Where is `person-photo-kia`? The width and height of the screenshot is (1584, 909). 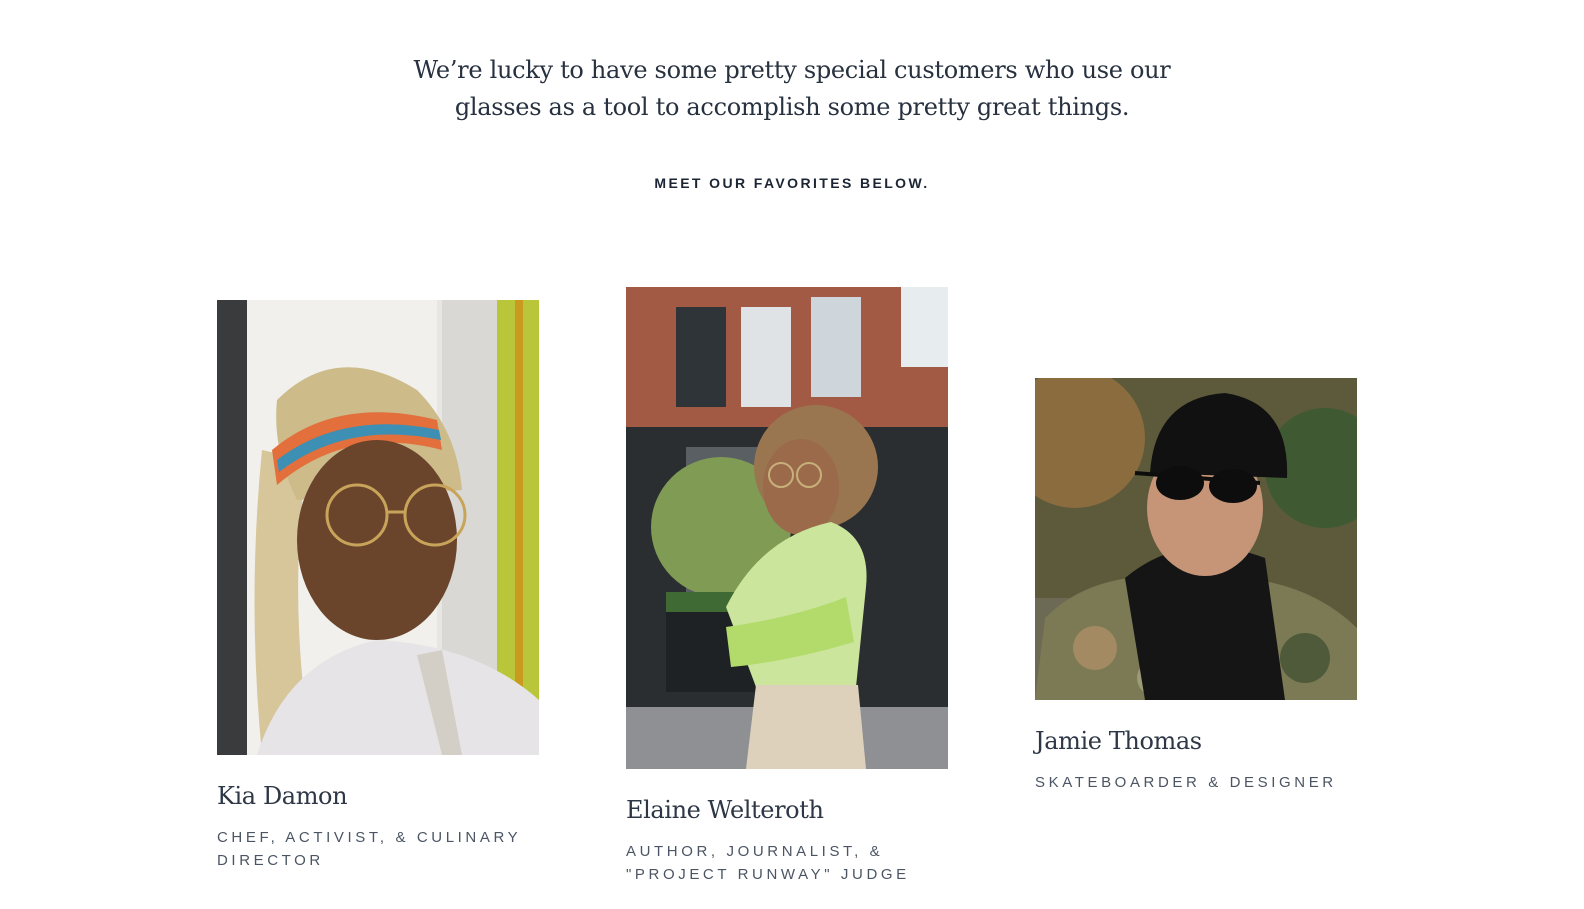 person-photo-kia is located at coordinates (378, 527).